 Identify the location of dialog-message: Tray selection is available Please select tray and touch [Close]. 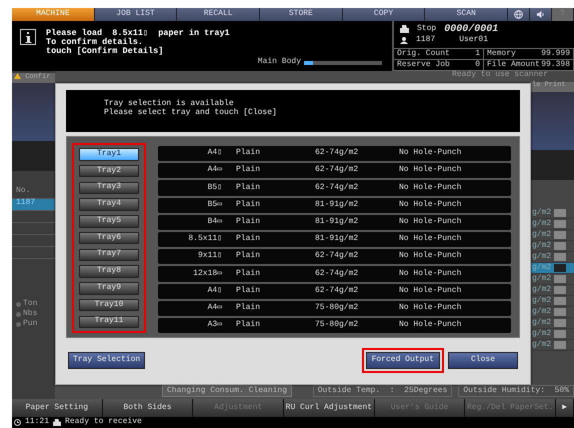
(293, 111).